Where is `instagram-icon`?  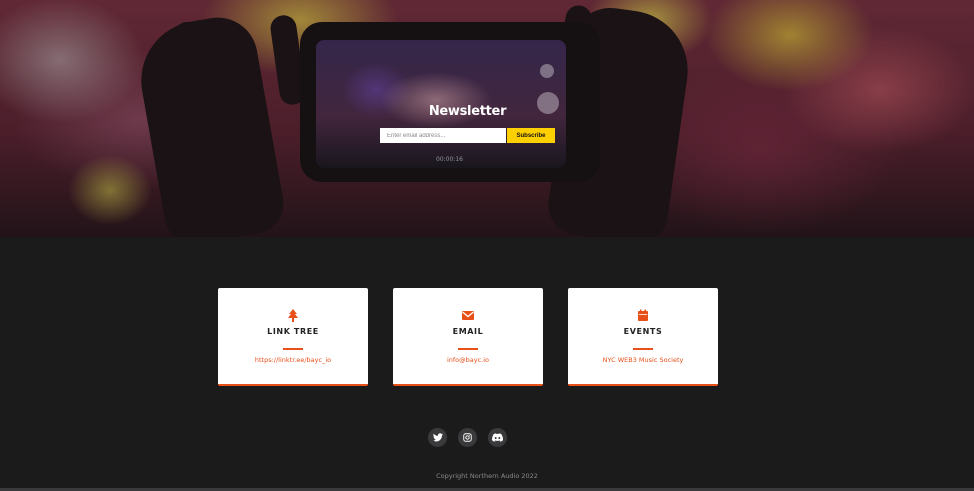 instagram-icon is located at coordinates (467, 437).